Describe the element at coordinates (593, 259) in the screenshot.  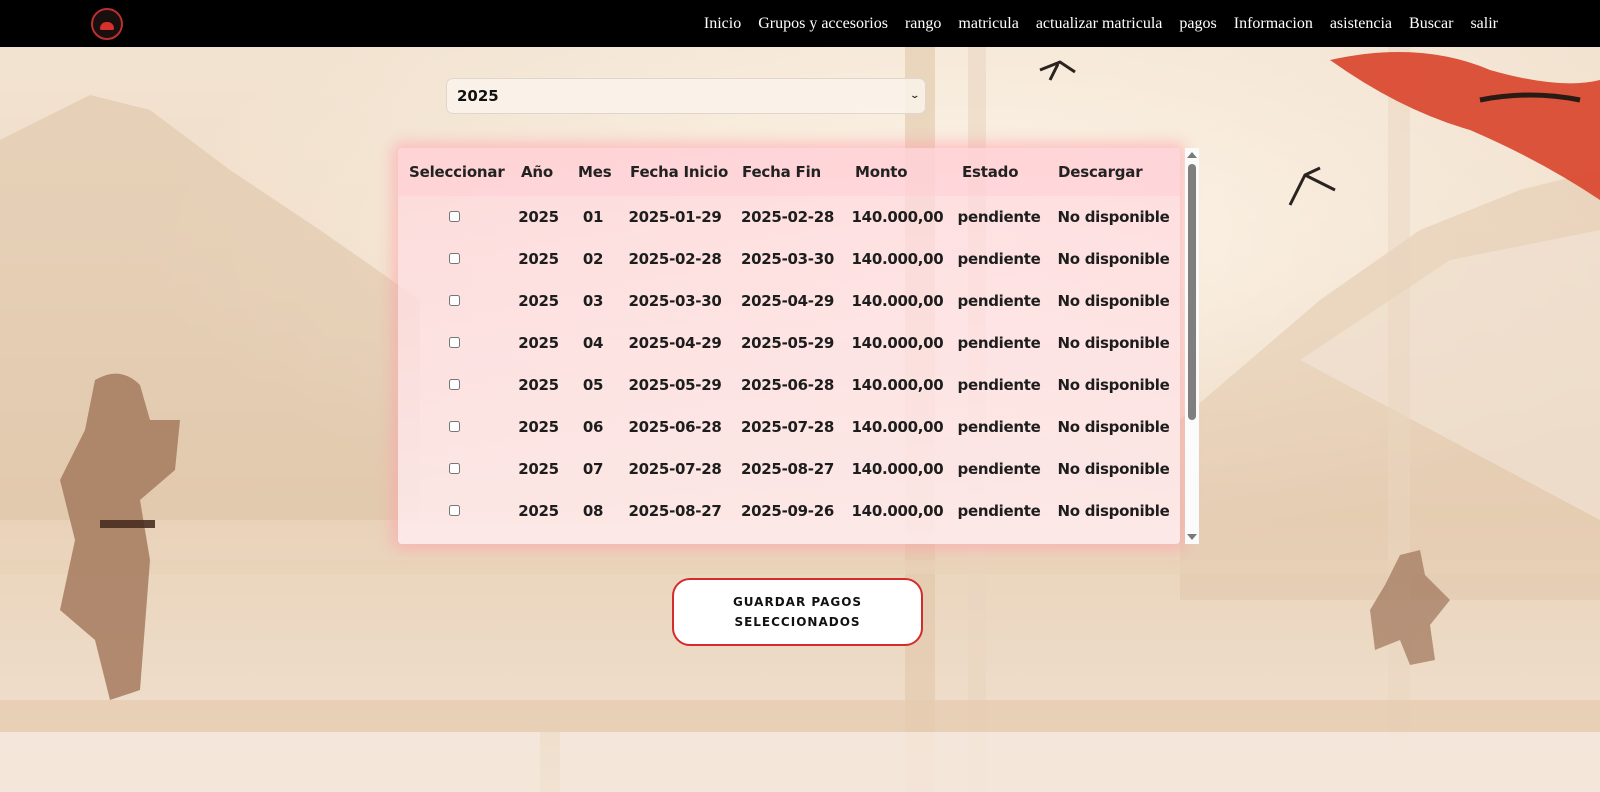
I see `cell-mes: 02` at that location.